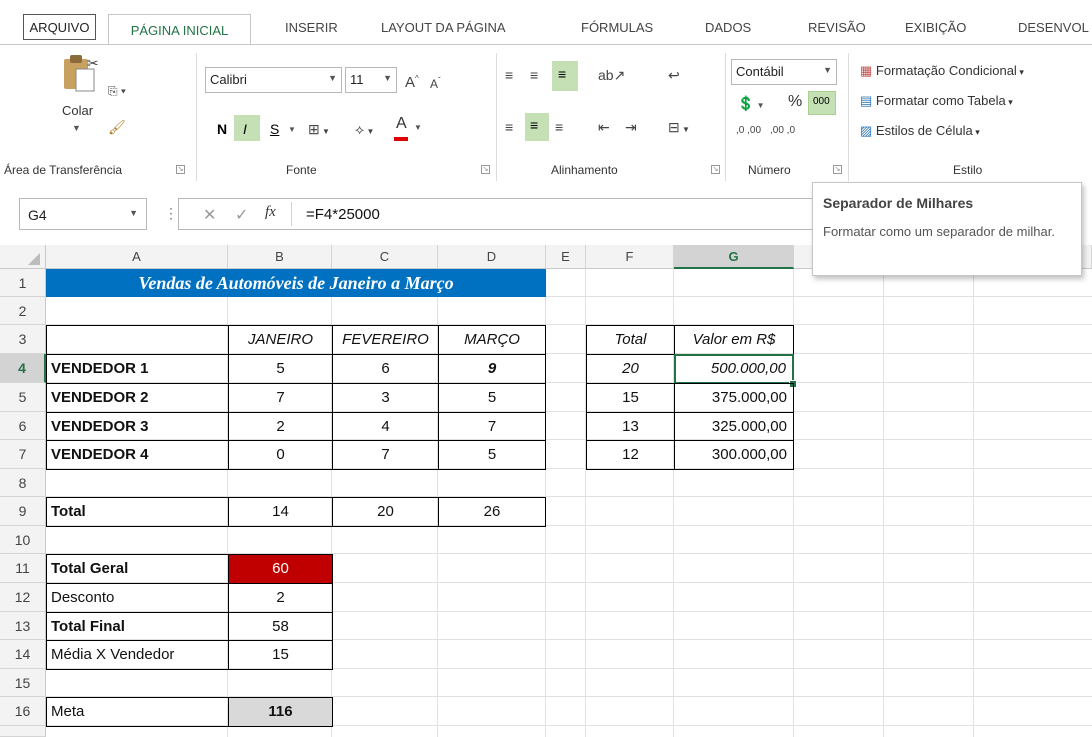 This screenshot has width=1092, height=737. What do you see at coordinates (137, 626) in the screenshot?
I see `cell-summary-label: Total Final` at bounding box center [137, 626].